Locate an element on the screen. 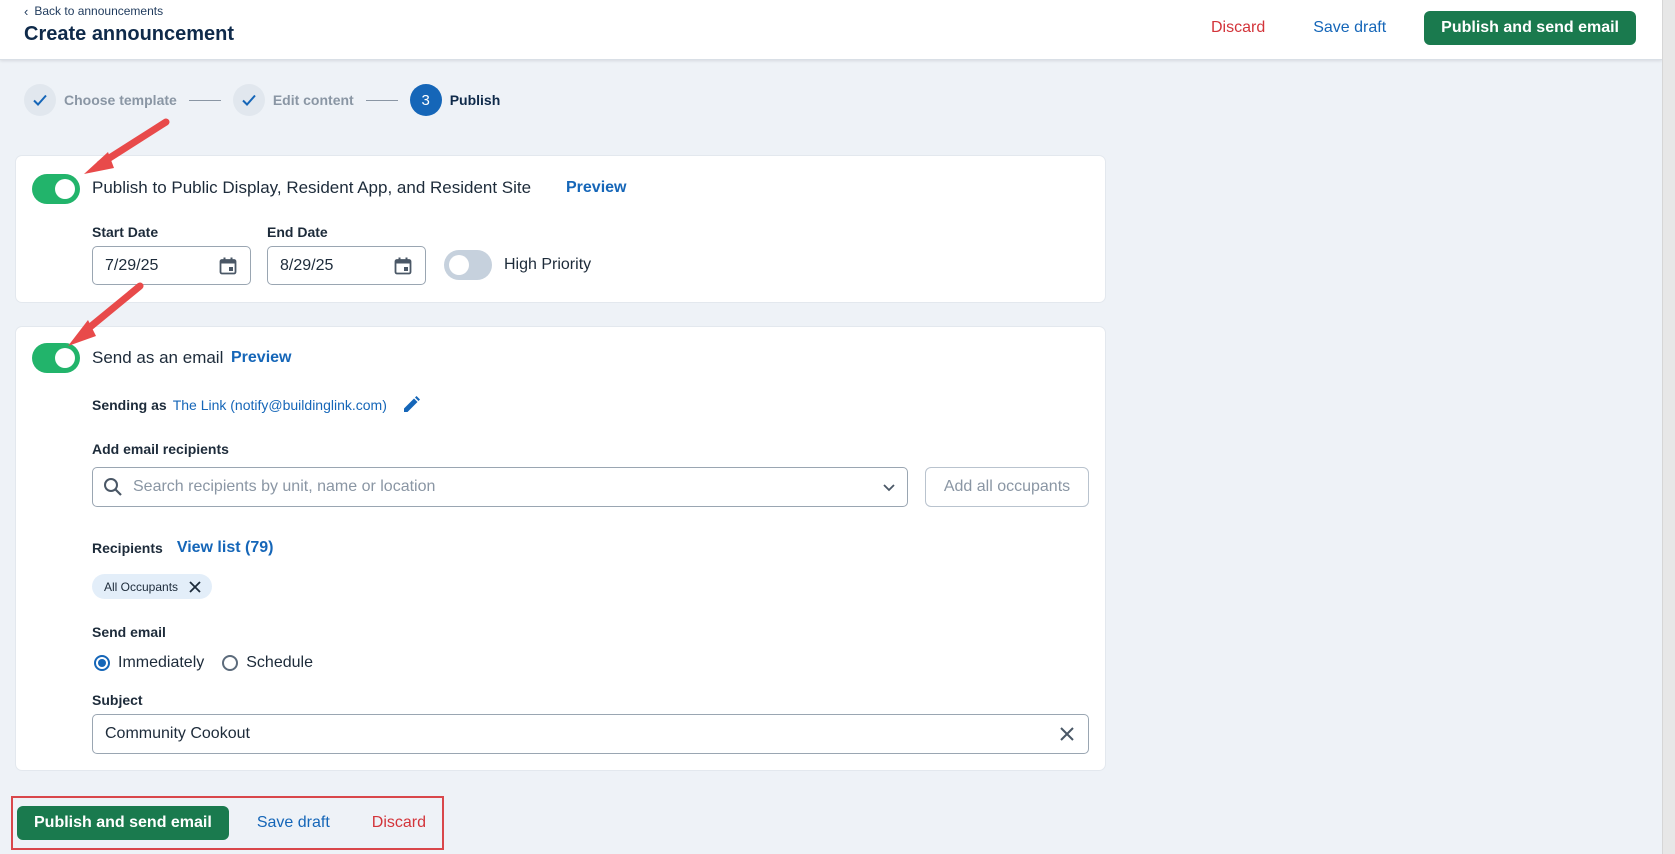 The image size is (1675, 854). step-publish: 3 Publish is located at coordinates (455, 100).